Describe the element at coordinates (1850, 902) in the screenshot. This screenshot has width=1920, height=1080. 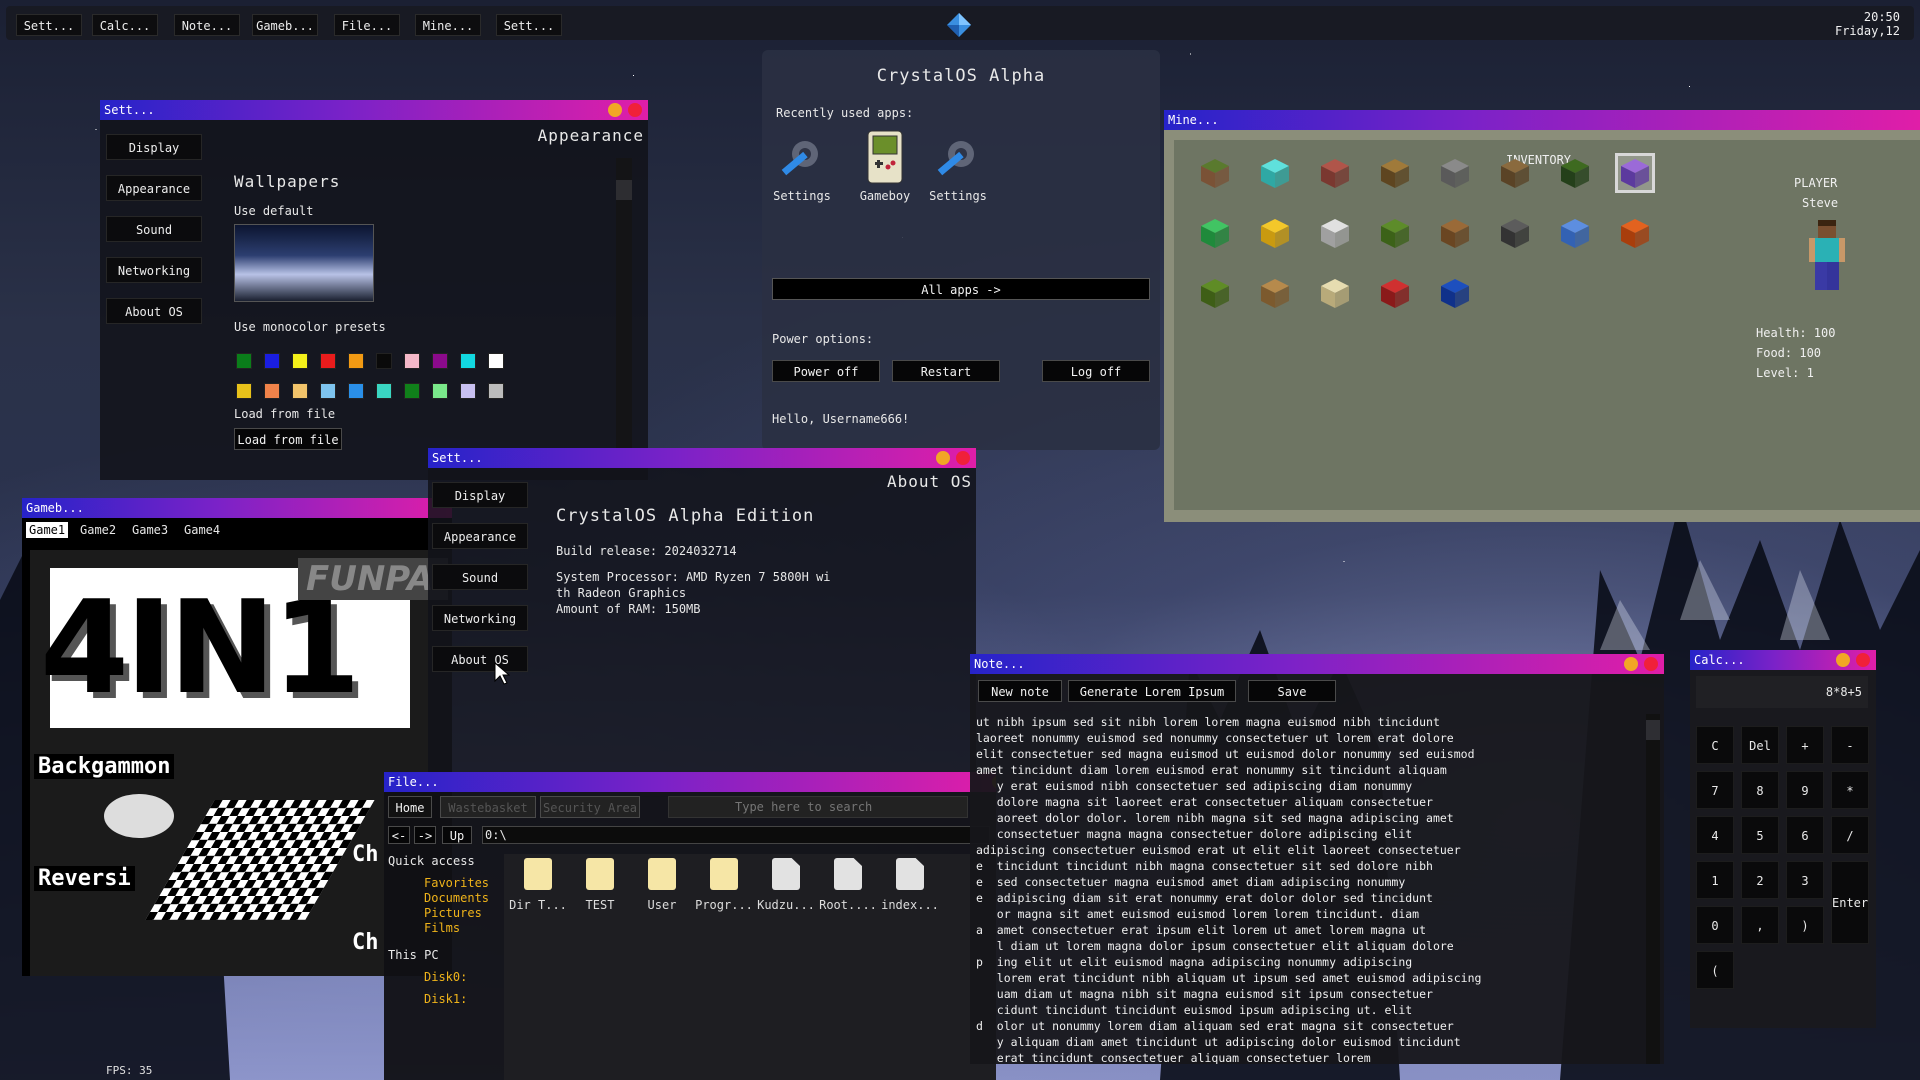
I see `calc-key-enter: Enter` at that location.